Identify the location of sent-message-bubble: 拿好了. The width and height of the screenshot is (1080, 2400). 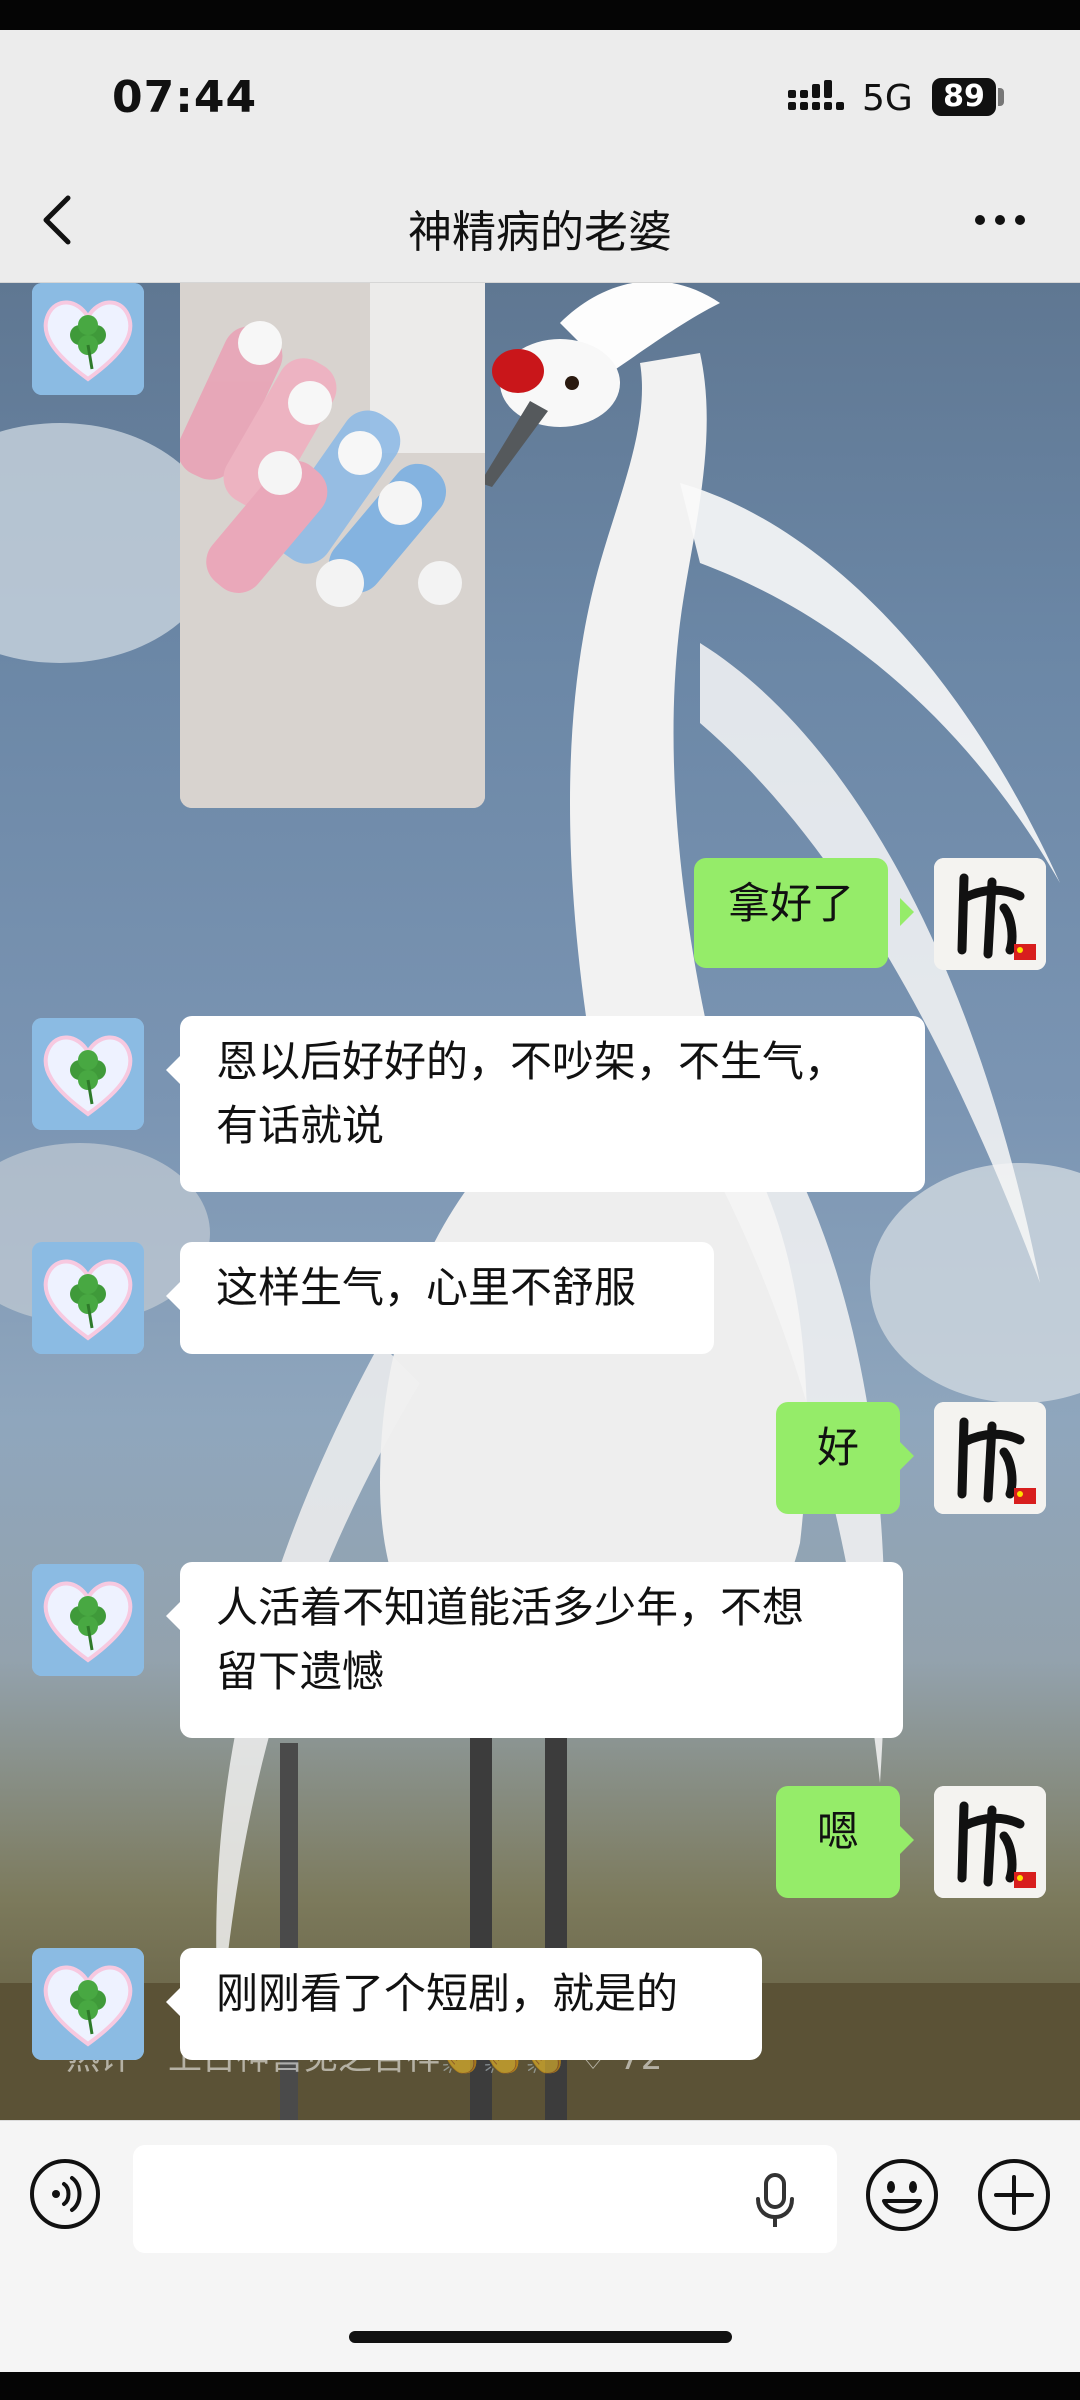
(791, 913).